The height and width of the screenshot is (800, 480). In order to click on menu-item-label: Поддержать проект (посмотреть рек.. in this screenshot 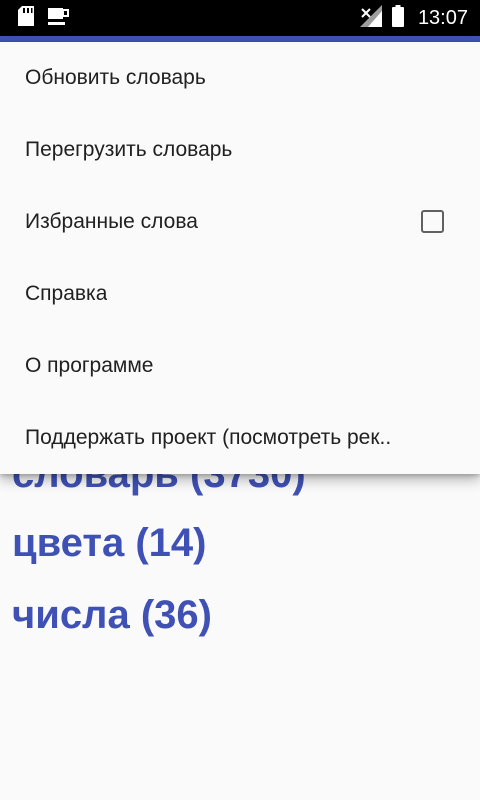, I will do `click(208, 437)`.